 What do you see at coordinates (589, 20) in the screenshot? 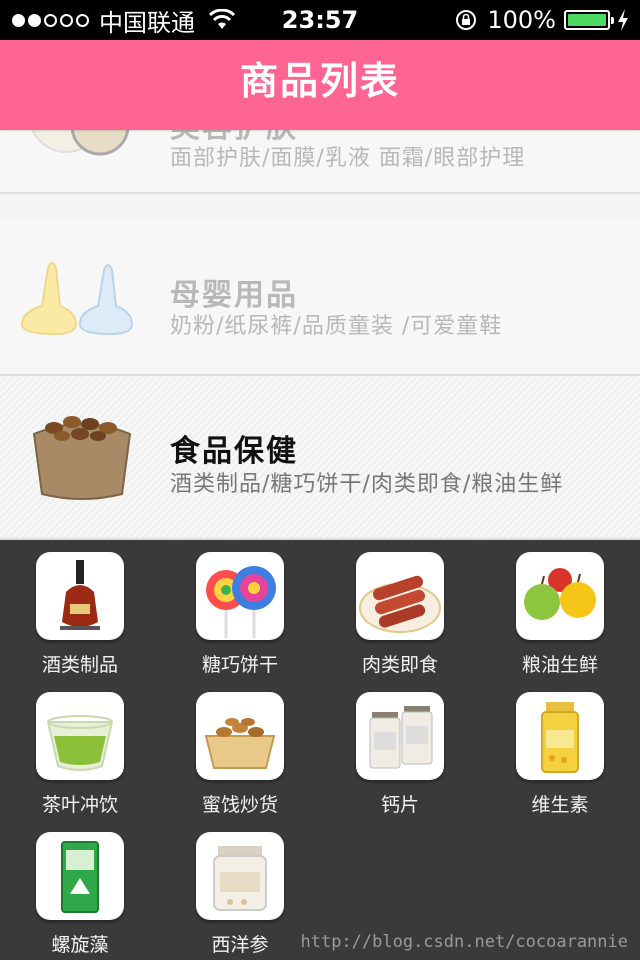
I see `battery-icon` at bounding box center [589, 20].